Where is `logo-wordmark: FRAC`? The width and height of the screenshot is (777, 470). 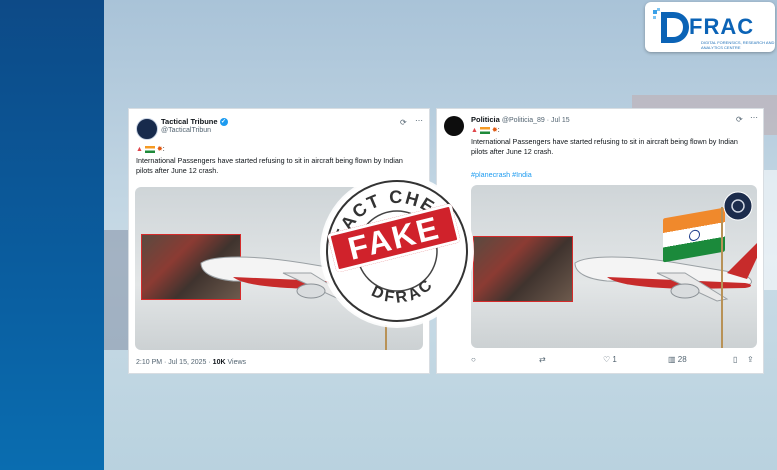
logo-wordmark: FRAC is located at coordinates (722, 26).